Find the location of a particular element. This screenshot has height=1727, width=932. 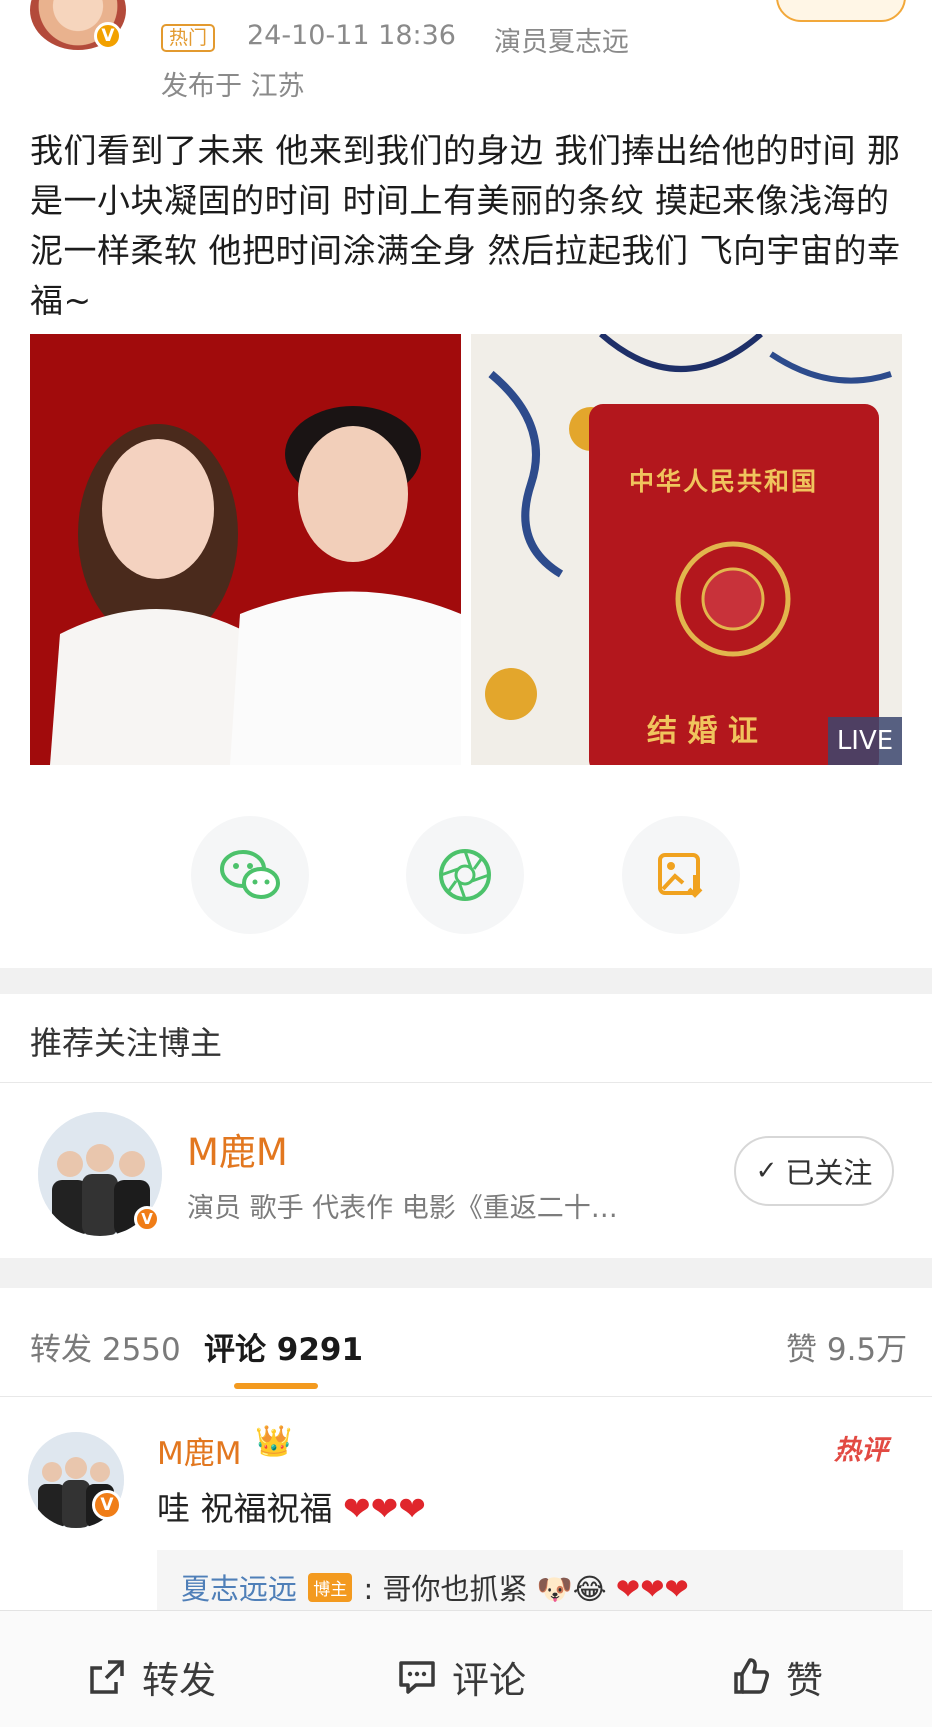

followed-label: 已关注 is located at coordinates (829, 1173).